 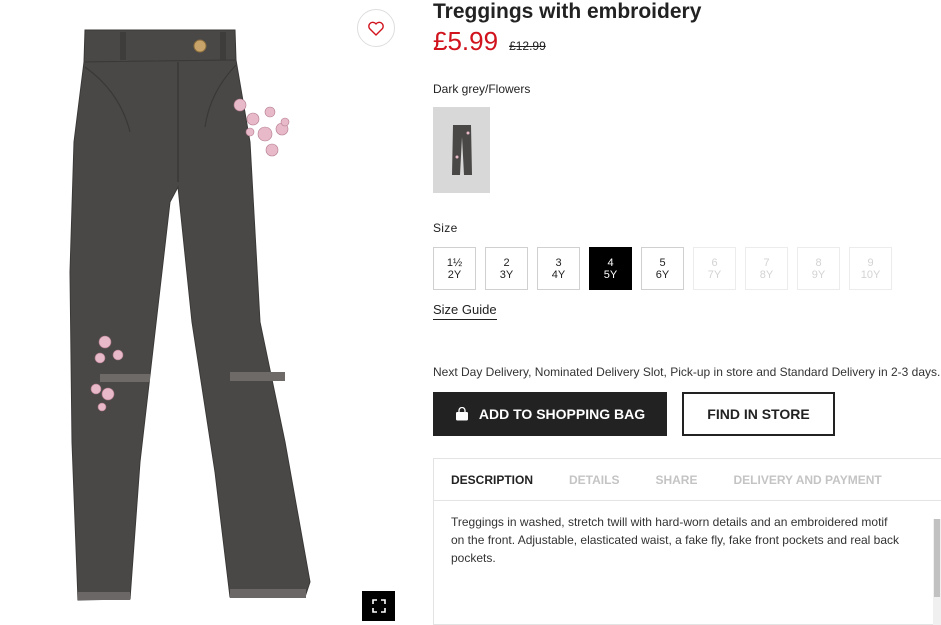 What do you see at coordinates (465, 311) in the screenshot?
I see `size-guide-link: Size Guide` at bounding box center [465, 311].